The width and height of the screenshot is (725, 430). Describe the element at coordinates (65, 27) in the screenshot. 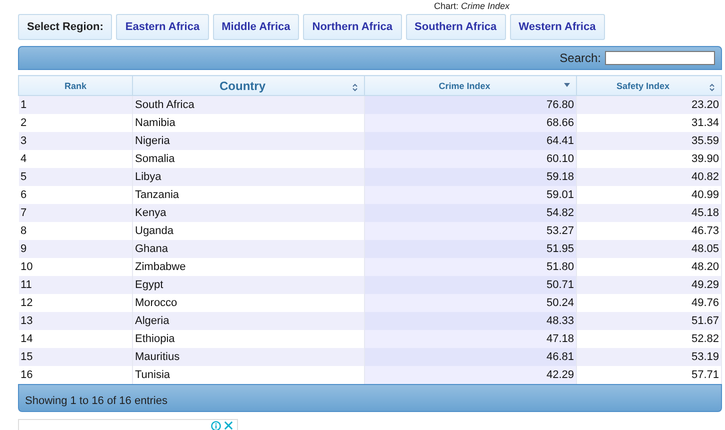

I see `region-label: Select Region:` at that location.